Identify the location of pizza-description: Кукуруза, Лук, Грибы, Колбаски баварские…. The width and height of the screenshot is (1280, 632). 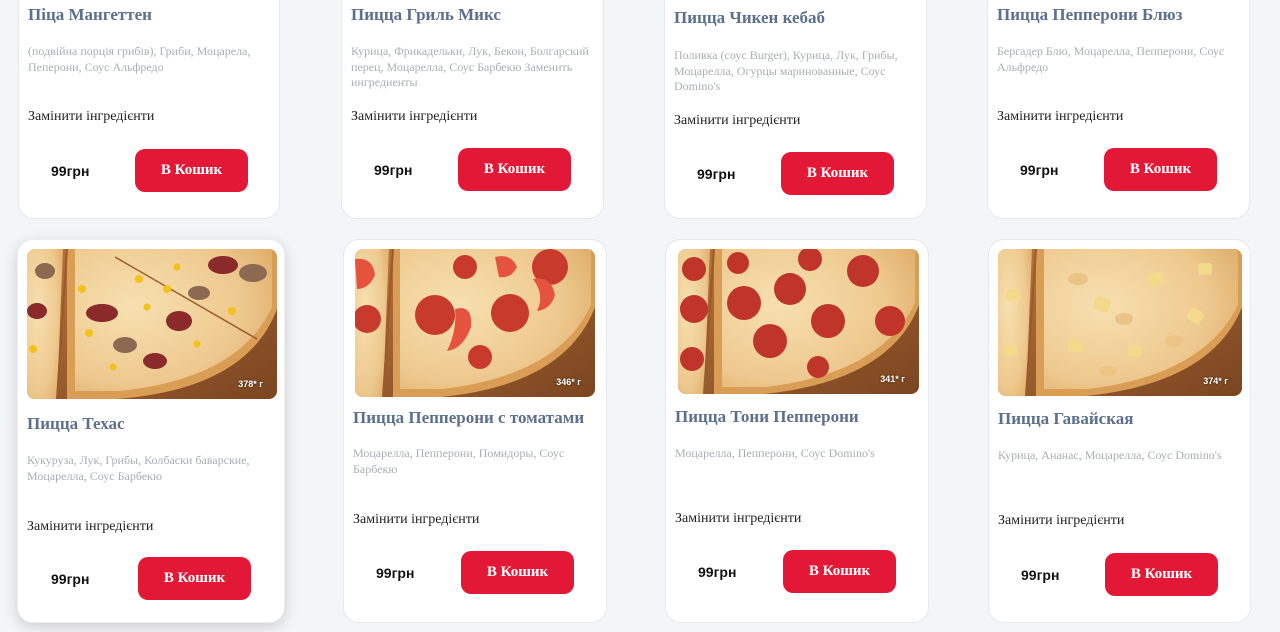
(138, 468).